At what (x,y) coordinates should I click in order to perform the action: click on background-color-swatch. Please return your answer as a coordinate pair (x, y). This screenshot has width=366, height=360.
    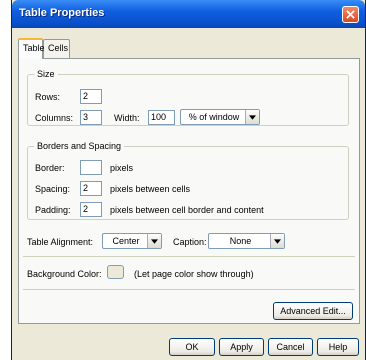
    Looking at the image, I should click on (115, 272).